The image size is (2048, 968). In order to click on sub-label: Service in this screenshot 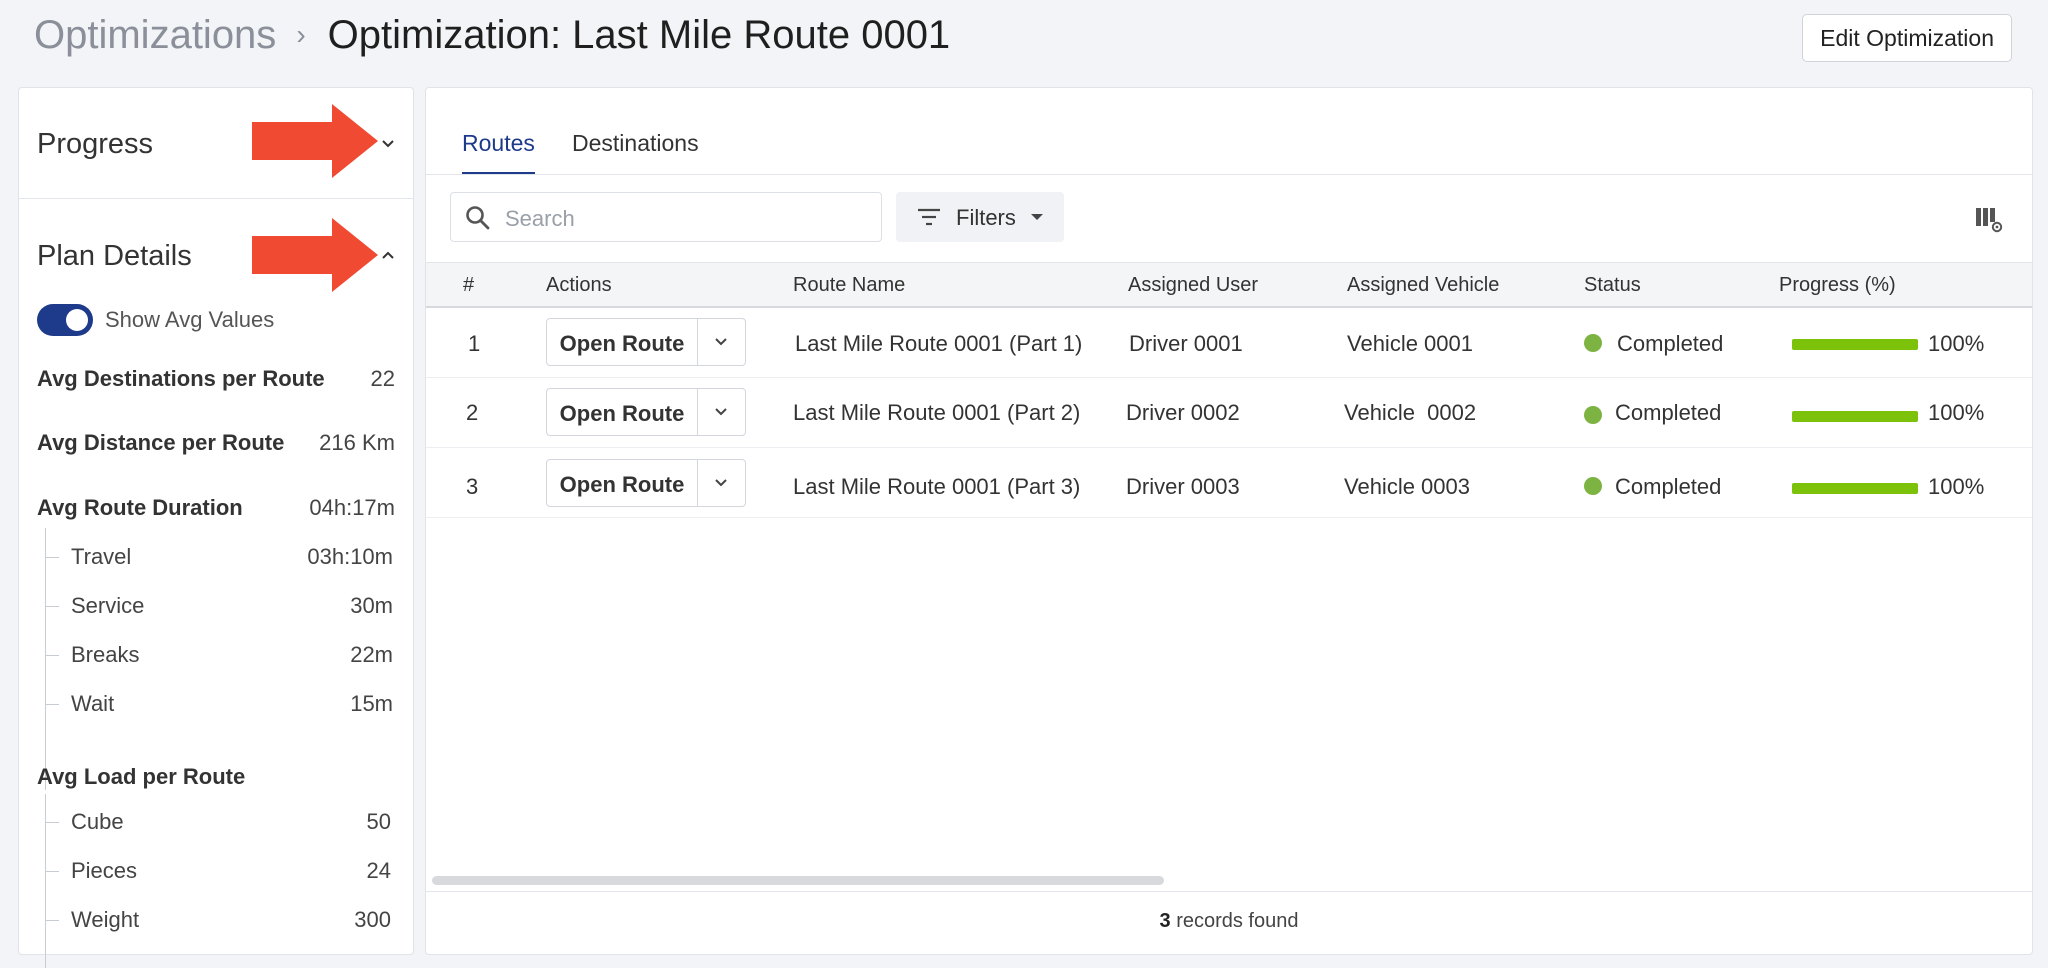, I will do `click(108, 605)`.